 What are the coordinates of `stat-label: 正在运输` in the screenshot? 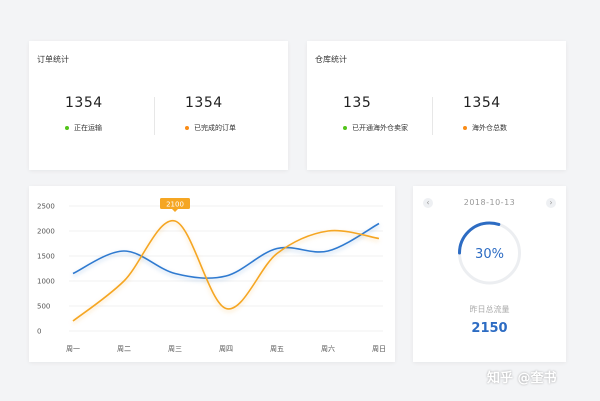 It's located at (88, 128).